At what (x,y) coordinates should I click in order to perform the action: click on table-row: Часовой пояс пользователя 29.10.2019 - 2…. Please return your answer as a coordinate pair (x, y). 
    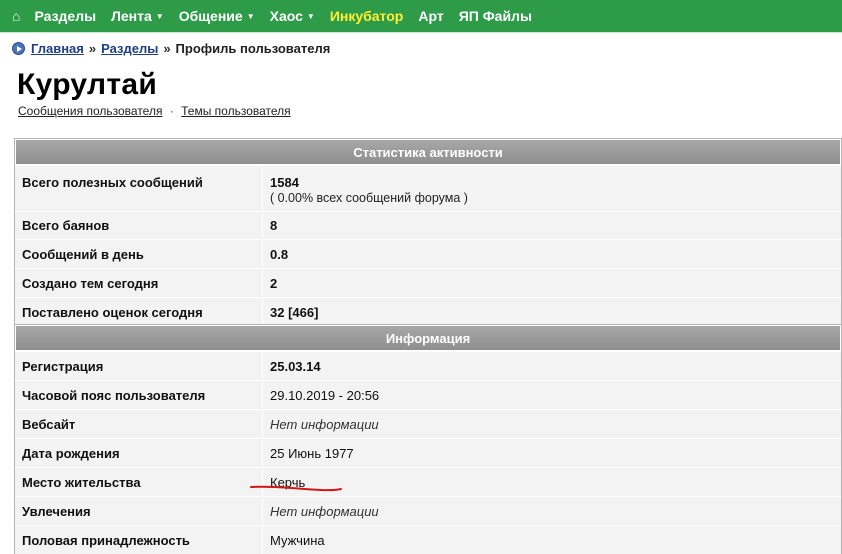
    Looking at the image, I should click on (428, 394).